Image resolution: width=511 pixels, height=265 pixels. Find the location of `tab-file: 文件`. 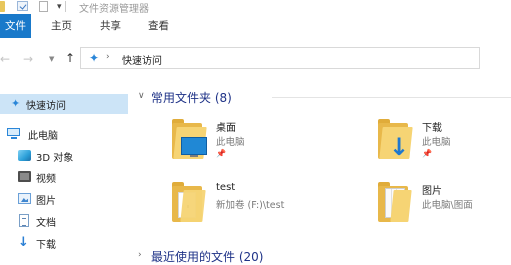

tab-file: 文件 is located at coordinates (15, 26).